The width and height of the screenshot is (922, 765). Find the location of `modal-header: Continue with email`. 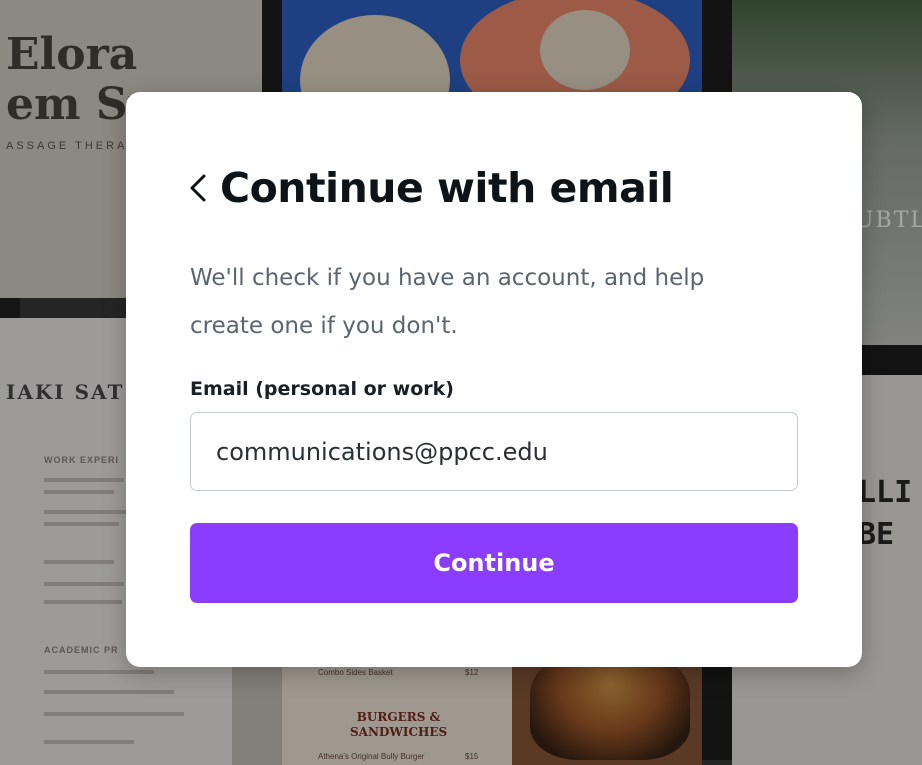

modal-header: Continue with email is located at coordinates (431, 188).